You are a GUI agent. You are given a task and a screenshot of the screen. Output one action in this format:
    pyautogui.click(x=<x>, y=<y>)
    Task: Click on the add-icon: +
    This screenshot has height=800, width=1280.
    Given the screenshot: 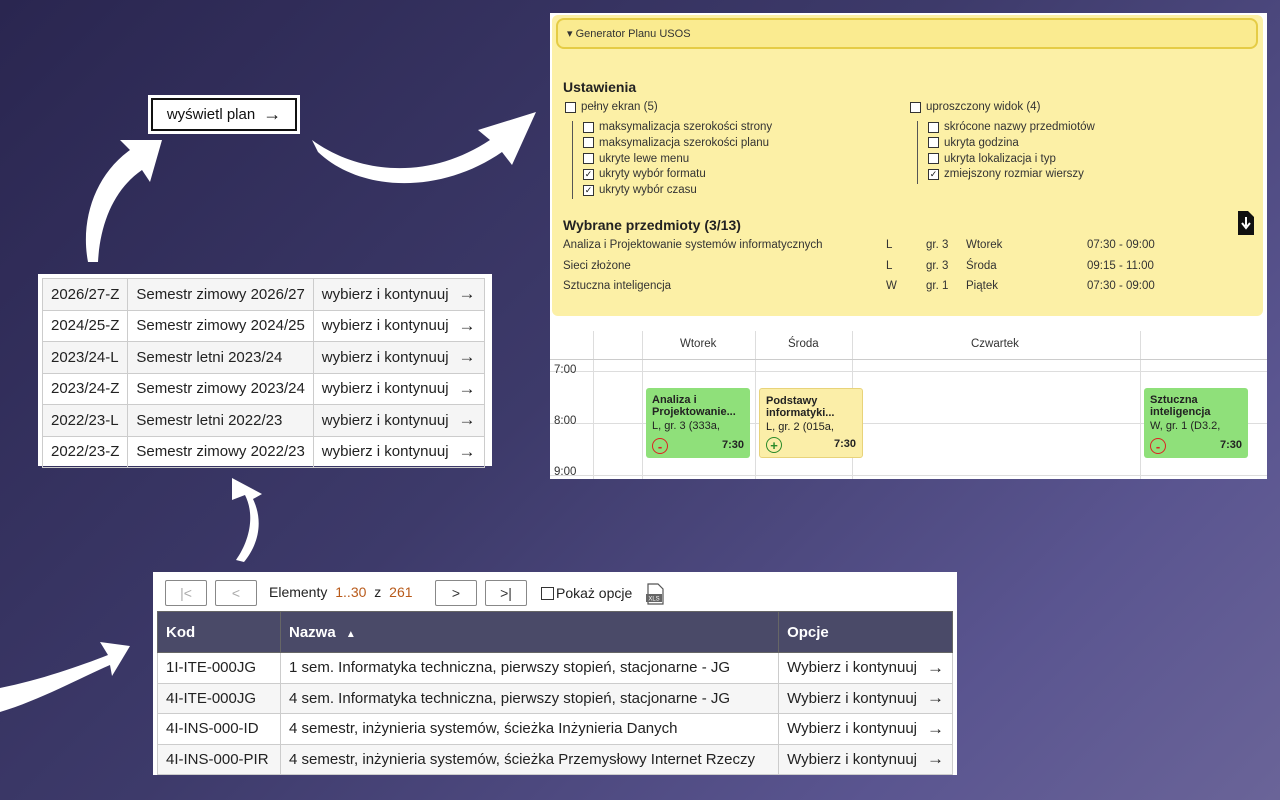 What is the action you would take?
    pyautogui.click(x=774, y=445)
    